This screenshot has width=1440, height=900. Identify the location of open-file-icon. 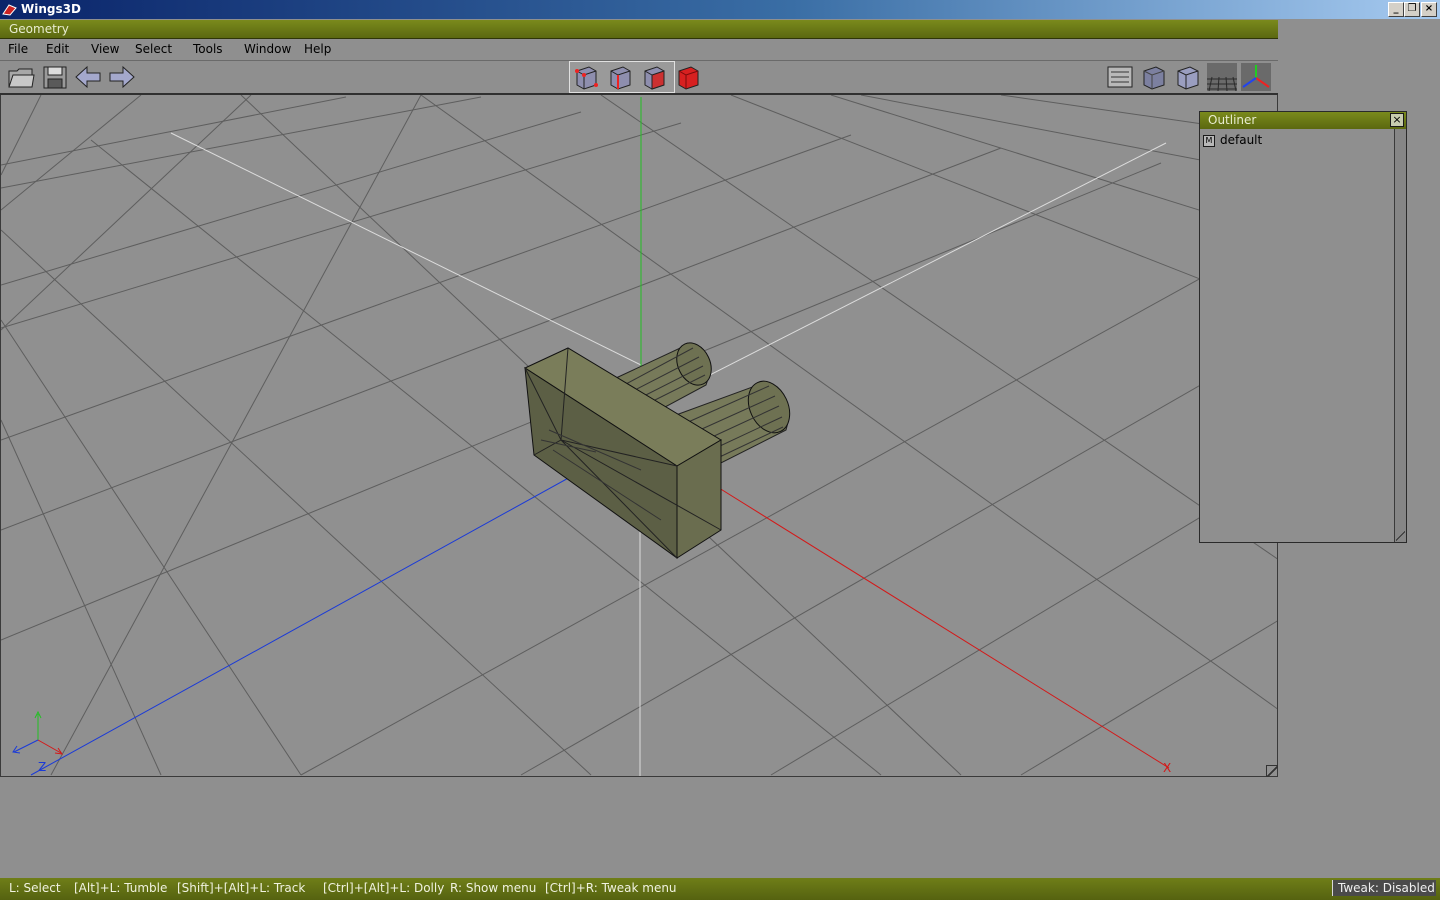
(21, 77).